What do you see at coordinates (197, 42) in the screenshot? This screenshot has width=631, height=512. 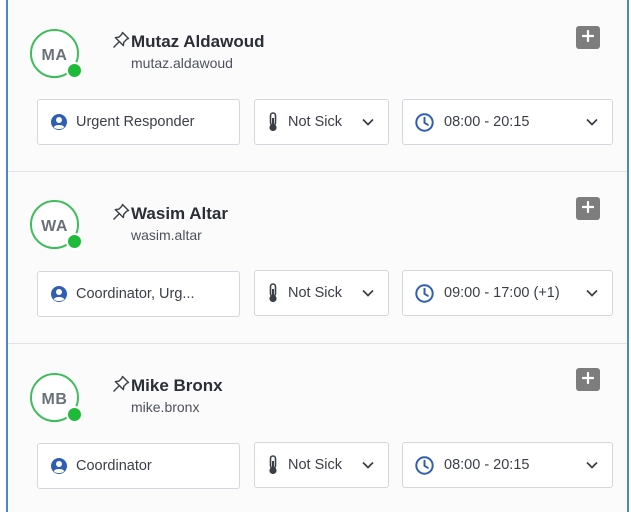 I see `member-name: Mutaz Aldawoud` at bounding box center [197, 42].